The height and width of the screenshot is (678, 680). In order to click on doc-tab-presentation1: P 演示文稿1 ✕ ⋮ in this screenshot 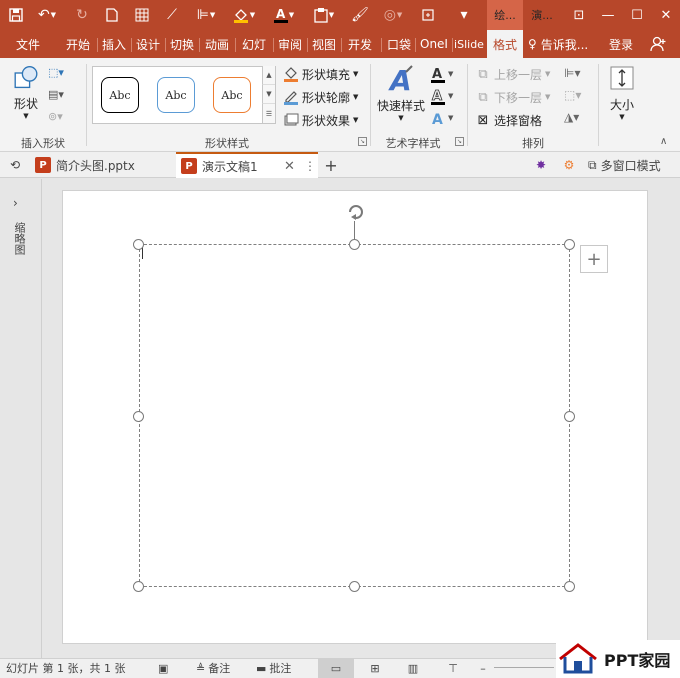, I will do `click(247, 165)`.